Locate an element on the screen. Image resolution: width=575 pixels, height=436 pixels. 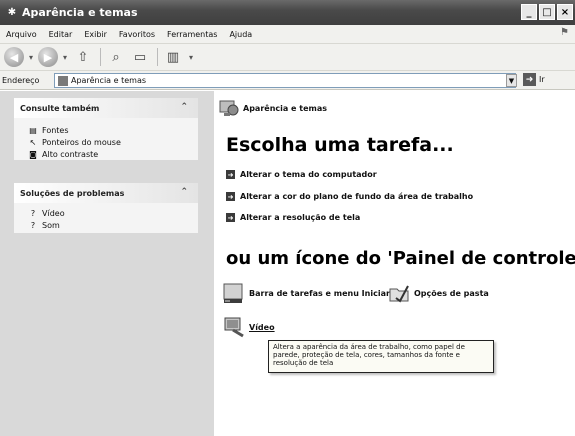
cpl-taskbar-start-menu: Barra de tarefas e menu Iniciar is located at coordinates (306, 293).